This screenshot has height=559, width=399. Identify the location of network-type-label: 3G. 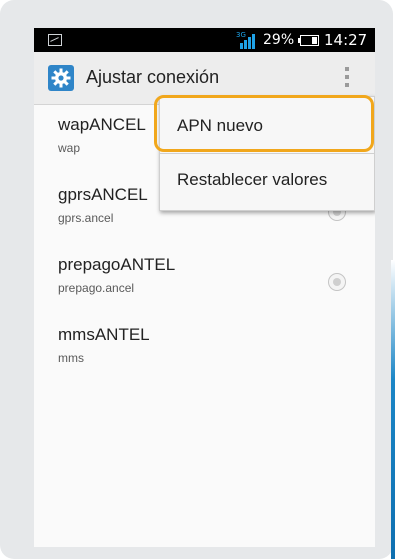
(241, 35).